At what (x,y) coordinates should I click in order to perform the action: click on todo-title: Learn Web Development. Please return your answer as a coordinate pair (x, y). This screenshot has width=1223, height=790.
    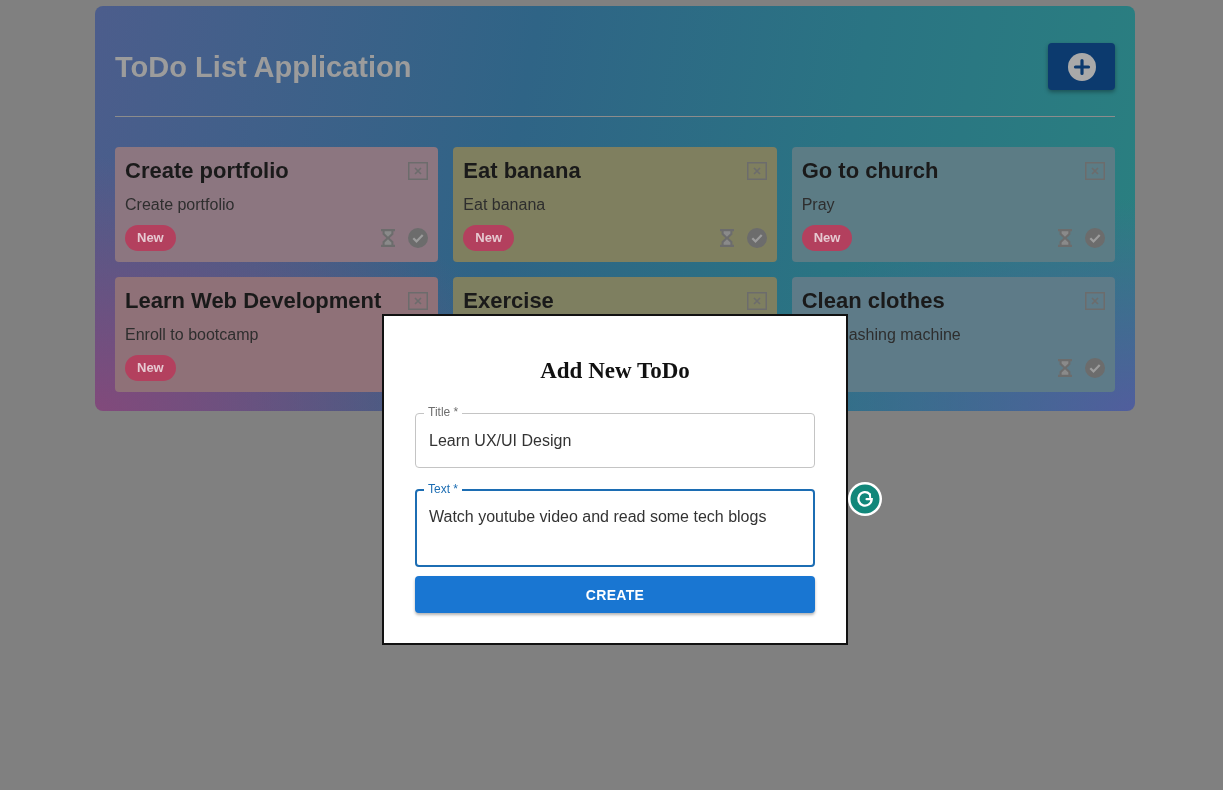
    Looking at the image, I should click on (253, 301).